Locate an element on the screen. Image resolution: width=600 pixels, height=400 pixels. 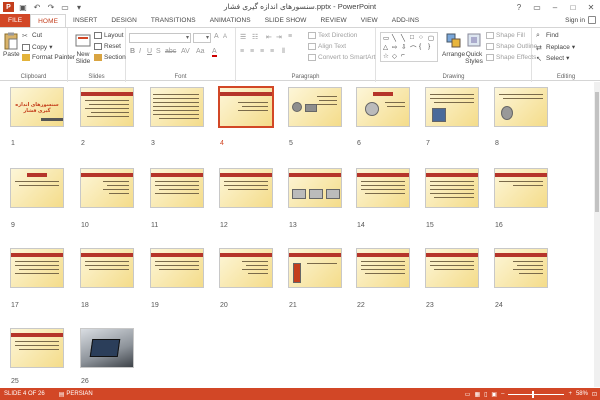
arrow-shape-icon: ⇨ is located at coordinates (394, 47).